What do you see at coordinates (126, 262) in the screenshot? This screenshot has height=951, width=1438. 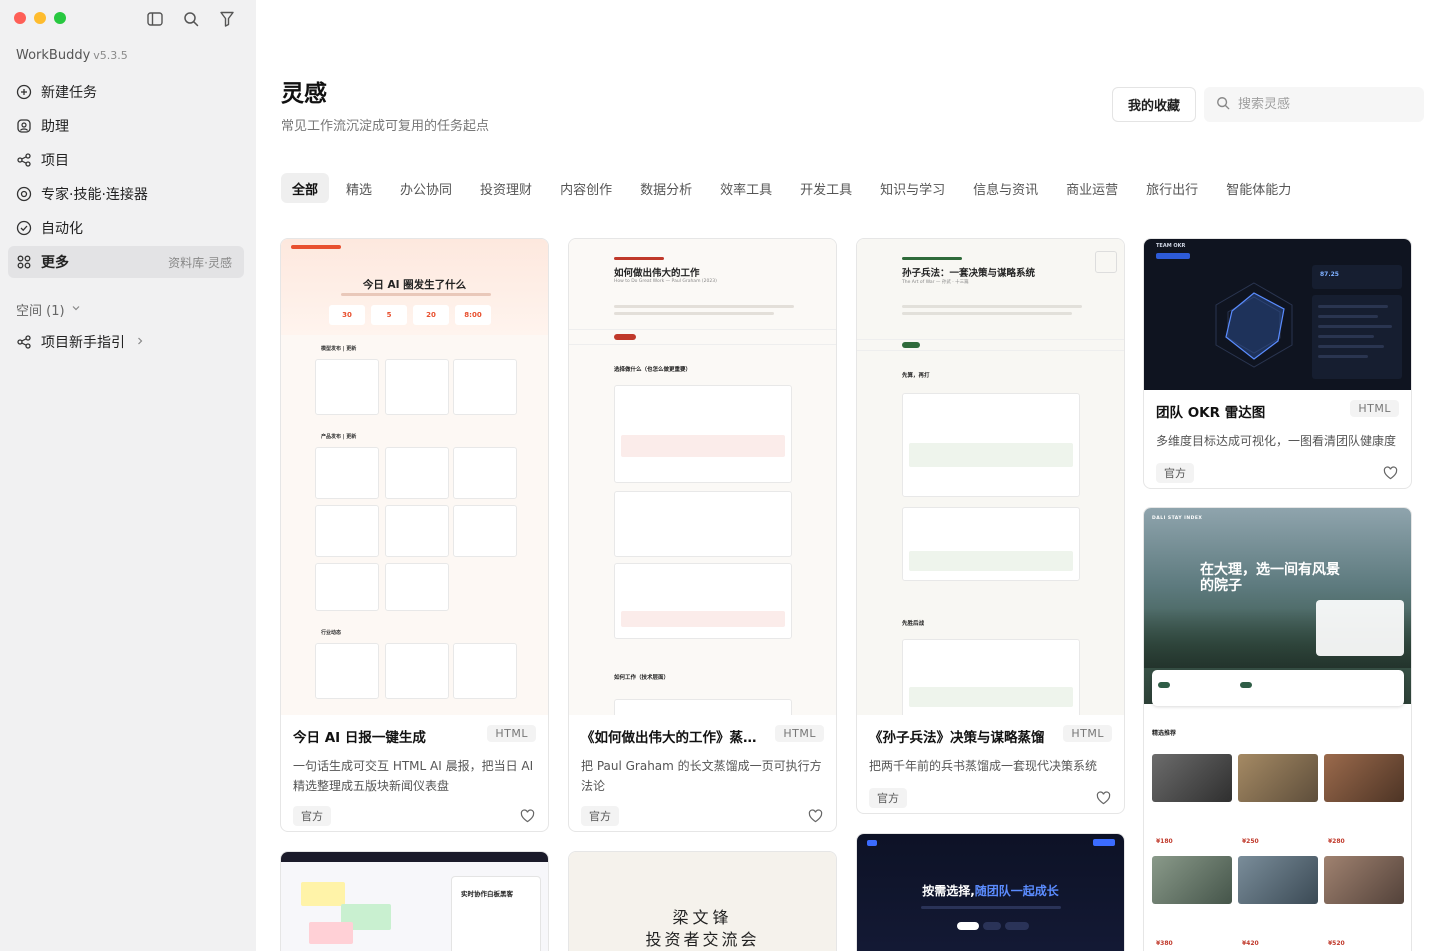 I see `sidebar-item-more: 更多 资料库·灵感` at bounding box center [126, 262].